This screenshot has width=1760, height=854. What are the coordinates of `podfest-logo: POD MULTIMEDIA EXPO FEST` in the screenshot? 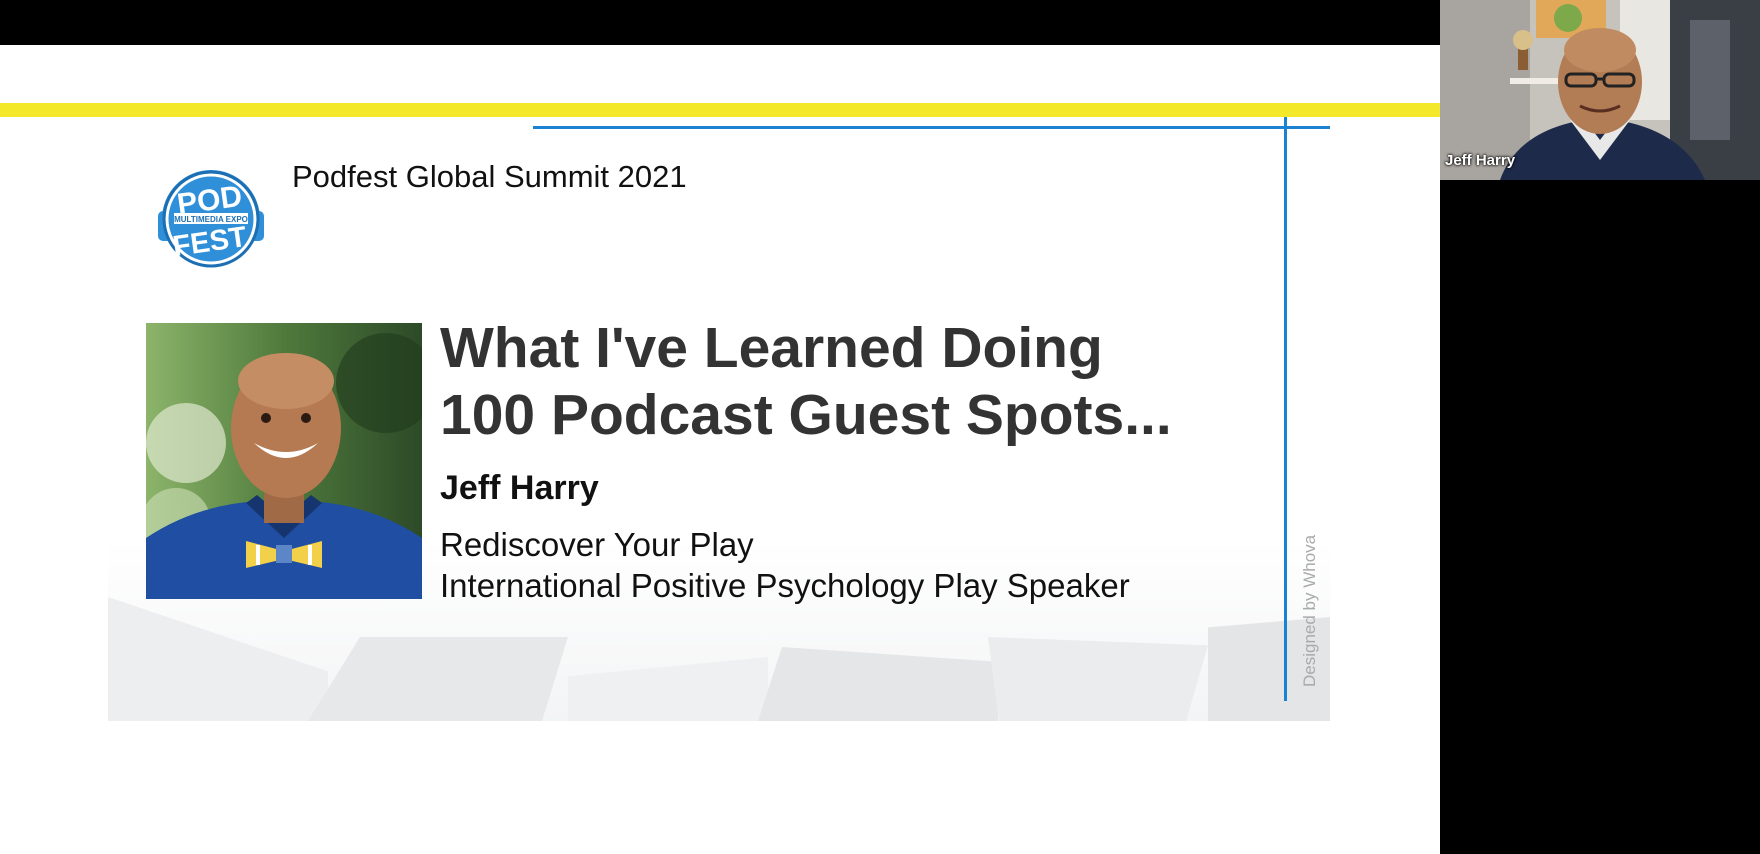 It's located at (211, 216).